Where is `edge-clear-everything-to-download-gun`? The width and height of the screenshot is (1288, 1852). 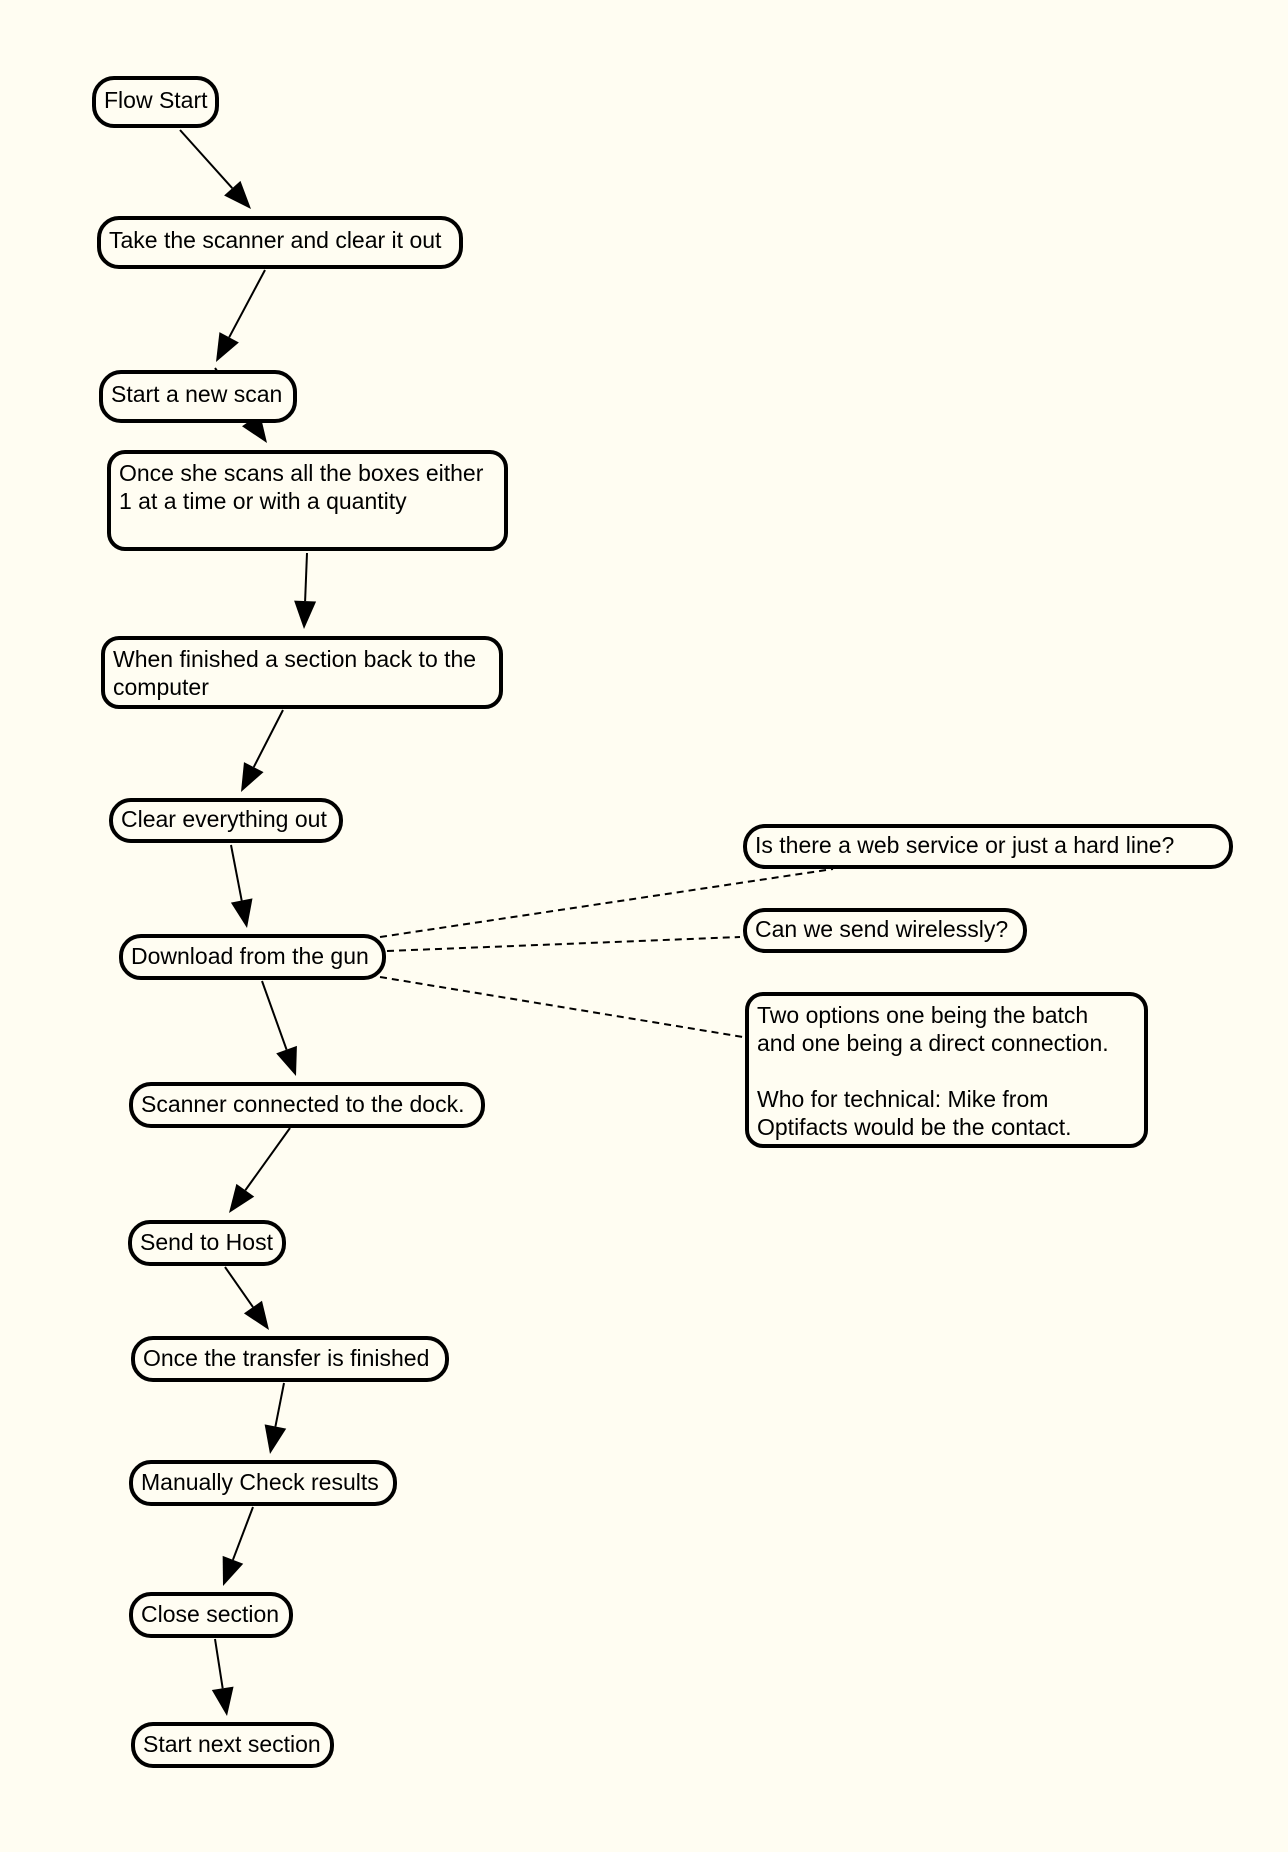
edge-clear-everything-to-download-gun is located at coordinates (236, 872).